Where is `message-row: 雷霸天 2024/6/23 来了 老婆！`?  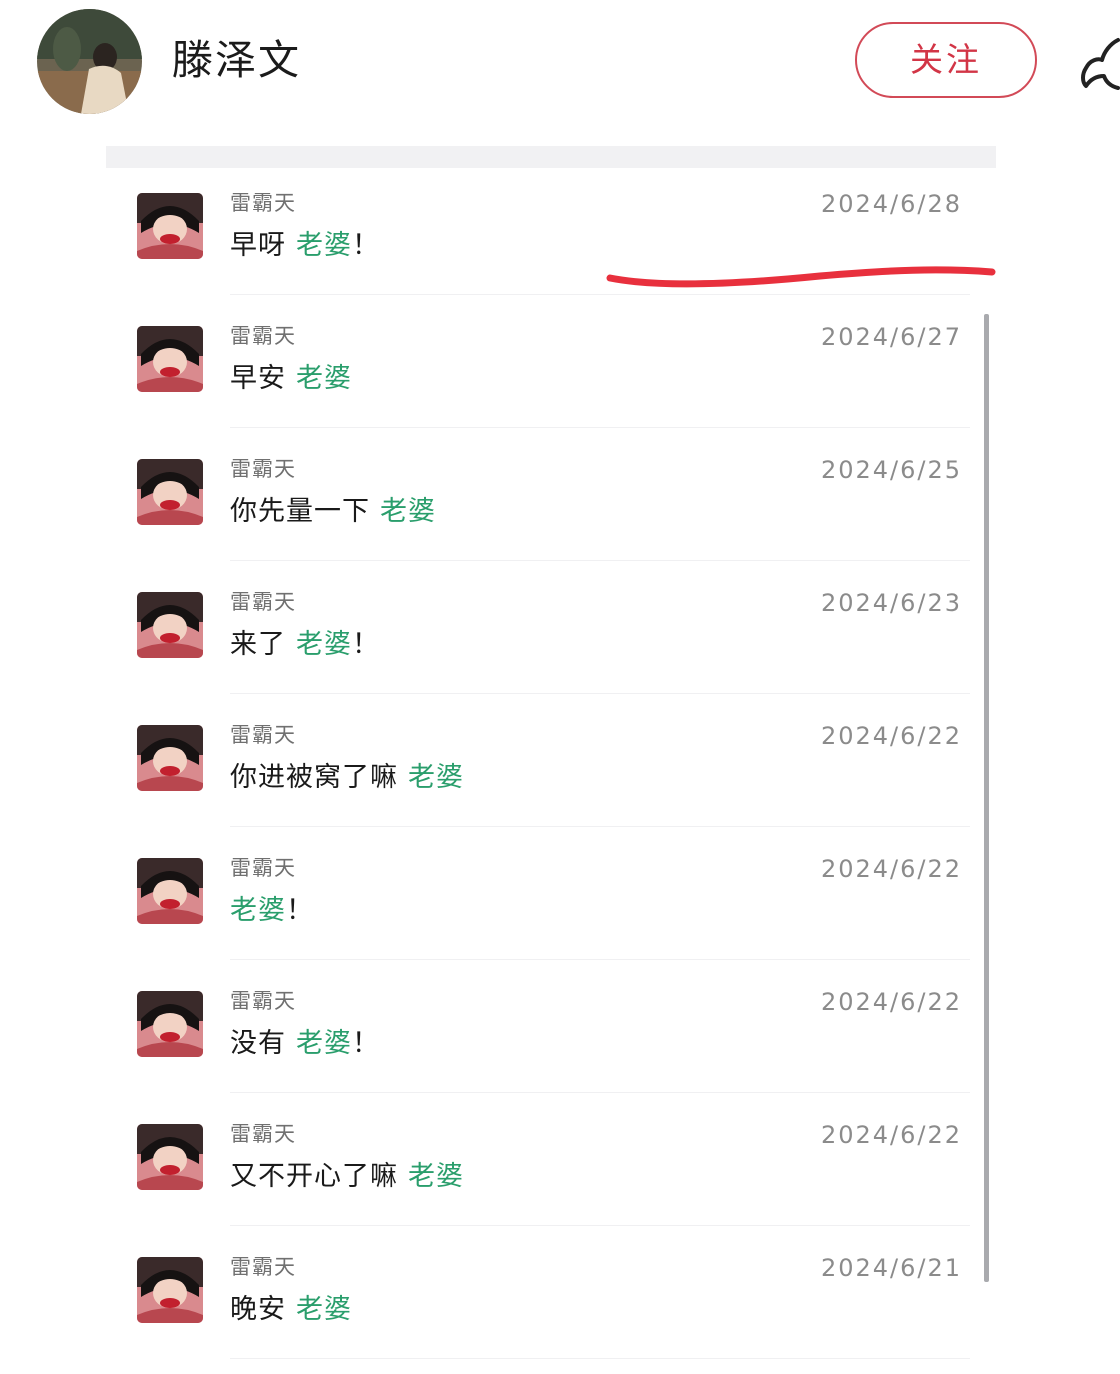
message-row: 雷霸天 2024/6/23 来了 老婆！ is located at coordinates (550, 649).